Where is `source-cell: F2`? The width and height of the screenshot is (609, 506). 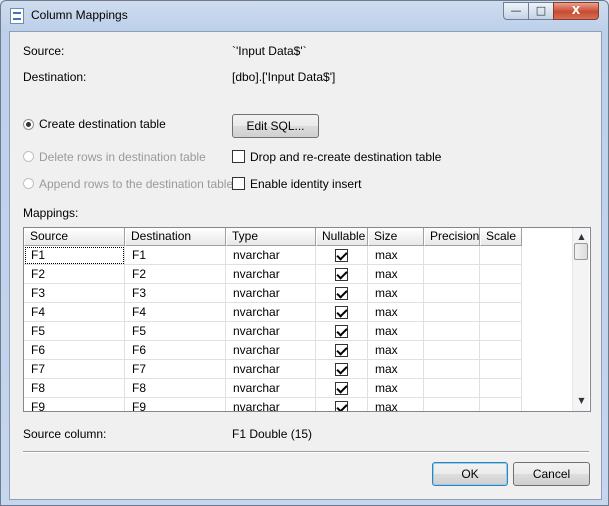
source-cell: F2 is located at coordinates (74, 274).